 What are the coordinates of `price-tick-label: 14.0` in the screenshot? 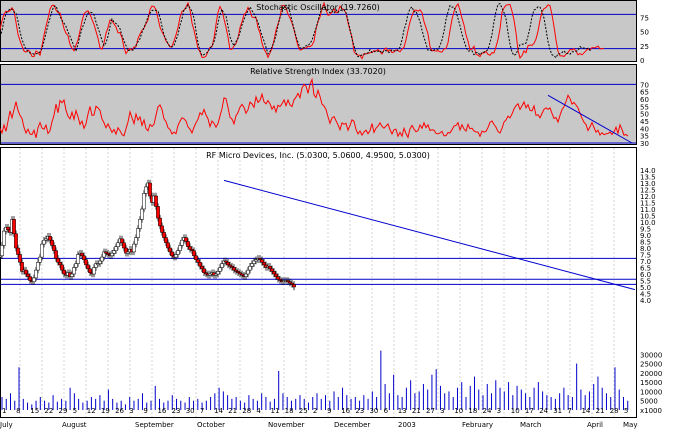 It's located at (648, 171).